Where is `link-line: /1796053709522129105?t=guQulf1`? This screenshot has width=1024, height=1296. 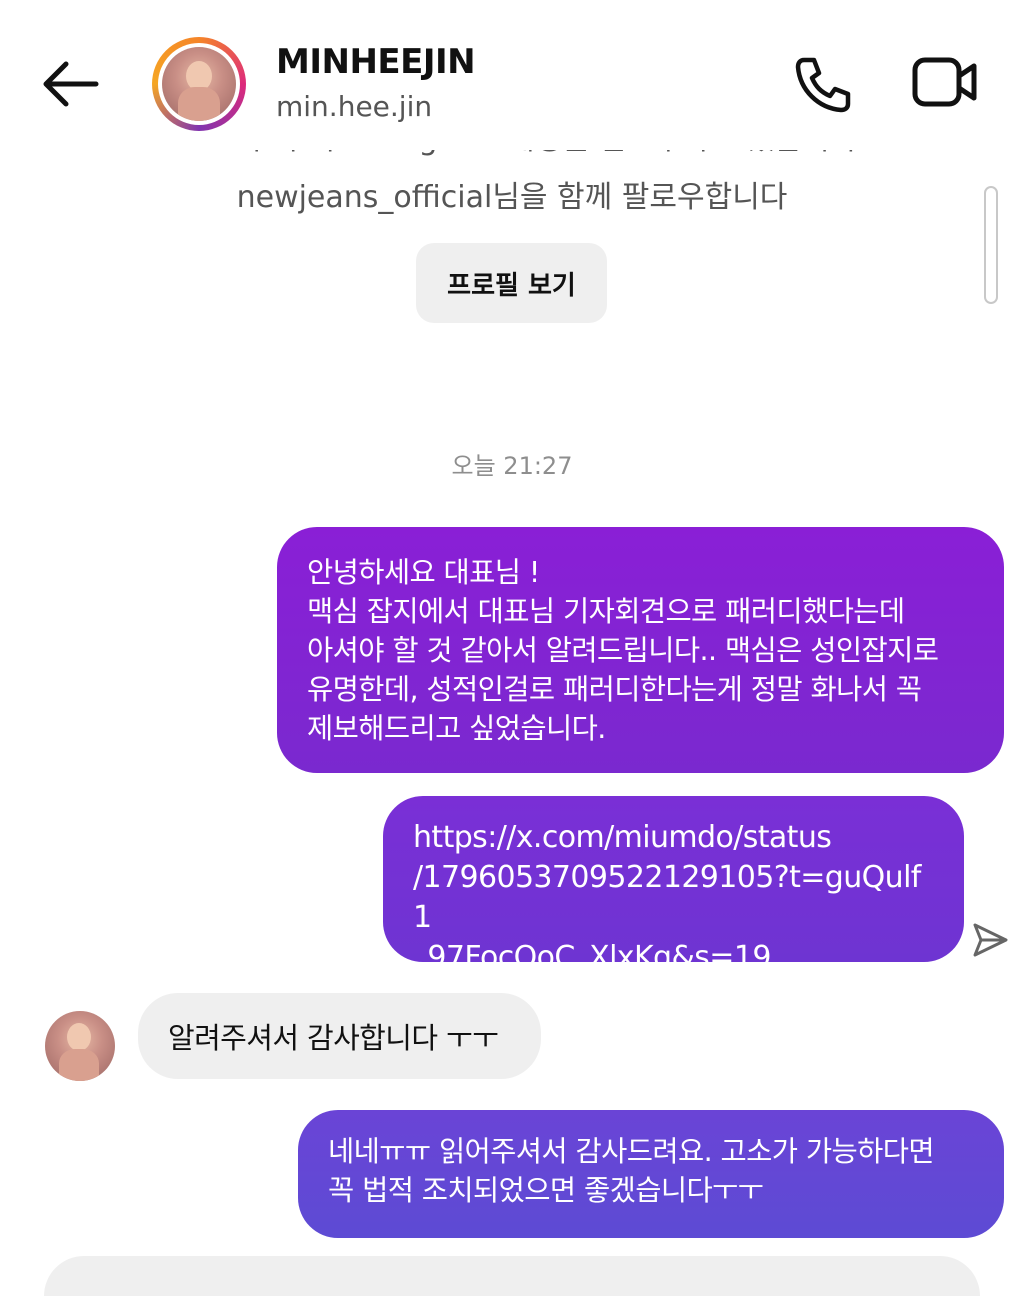 link-line: /1796053709522129105?t=guQulf1 is located at coordinates (673, 898).